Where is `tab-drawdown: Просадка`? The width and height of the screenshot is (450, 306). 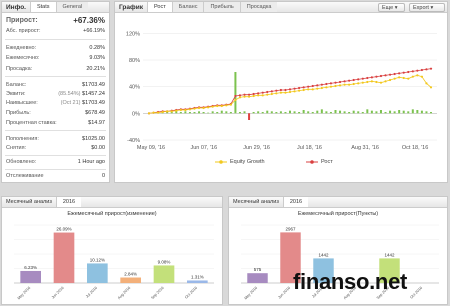 tab-drawdown: Просадка is located at coordinates (258, 7).